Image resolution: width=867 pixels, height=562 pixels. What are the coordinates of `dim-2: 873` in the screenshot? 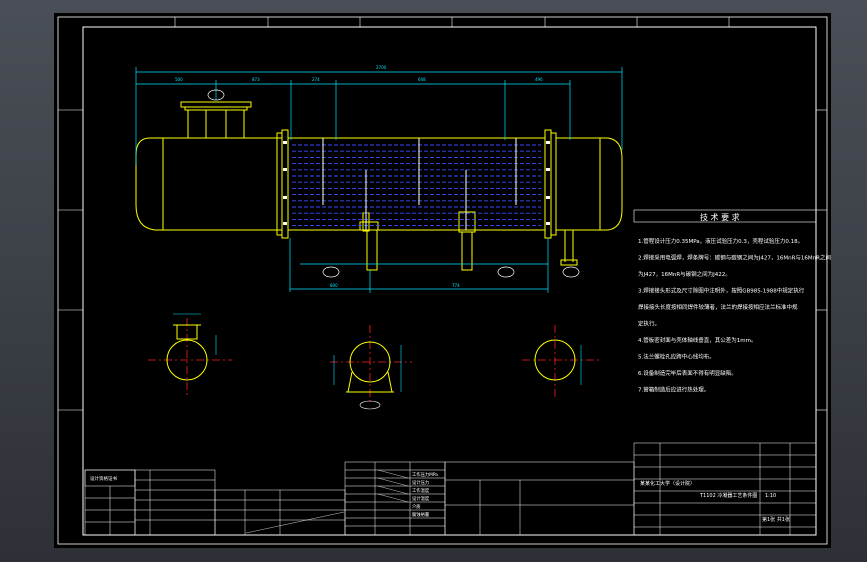 It's located at (256, 79).